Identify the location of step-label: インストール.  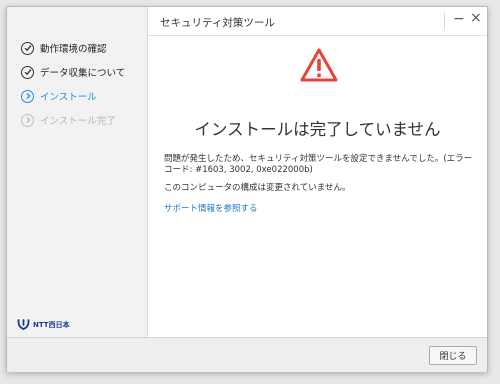
(68, 97).